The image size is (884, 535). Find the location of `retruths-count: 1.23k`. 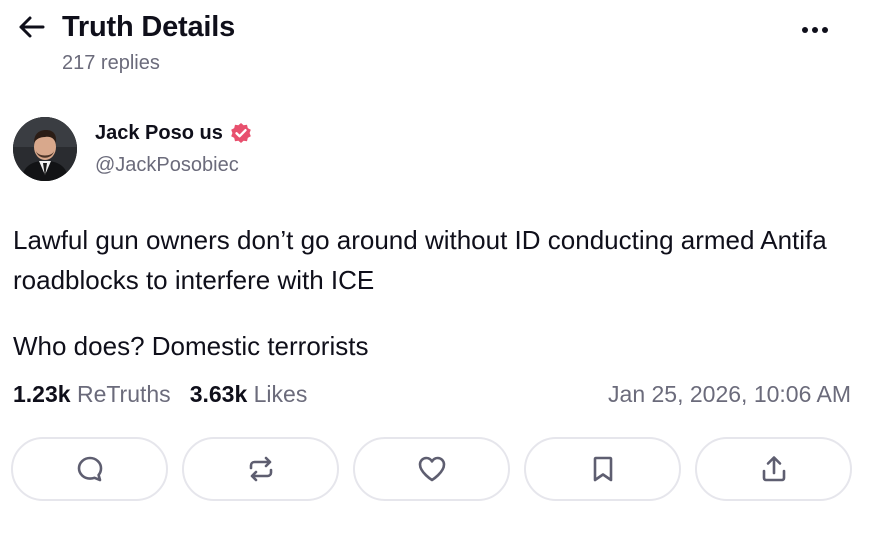

retruths-count: 1.23k is located at coordinates (42, 394).